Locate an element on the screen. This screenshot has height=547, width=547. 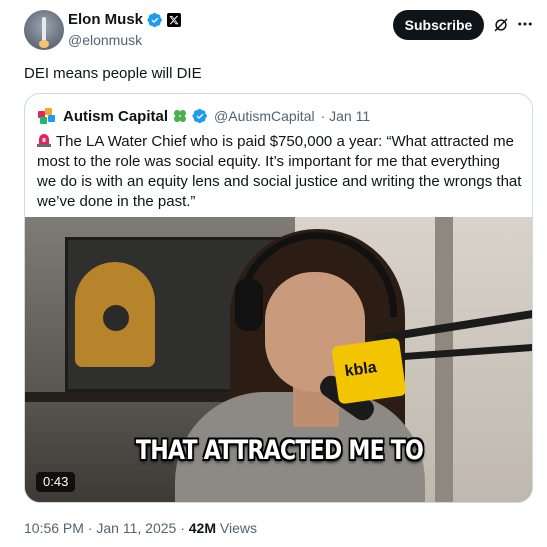
quote-verified-badge-icon is located at coordinates (199, 116).